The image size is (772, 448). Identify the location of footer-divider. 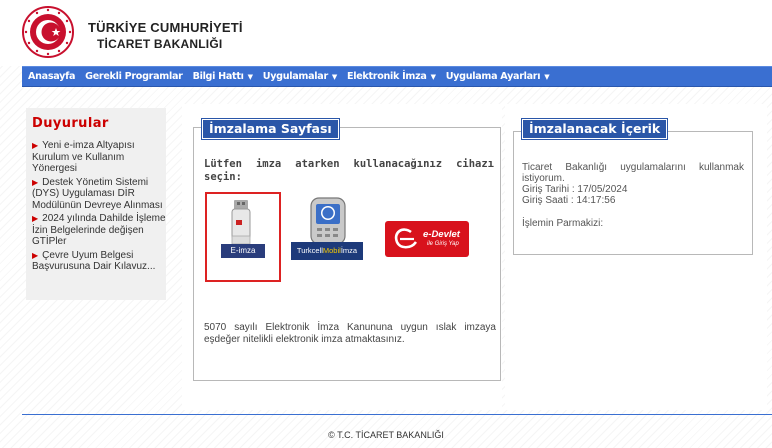
(397, 414).